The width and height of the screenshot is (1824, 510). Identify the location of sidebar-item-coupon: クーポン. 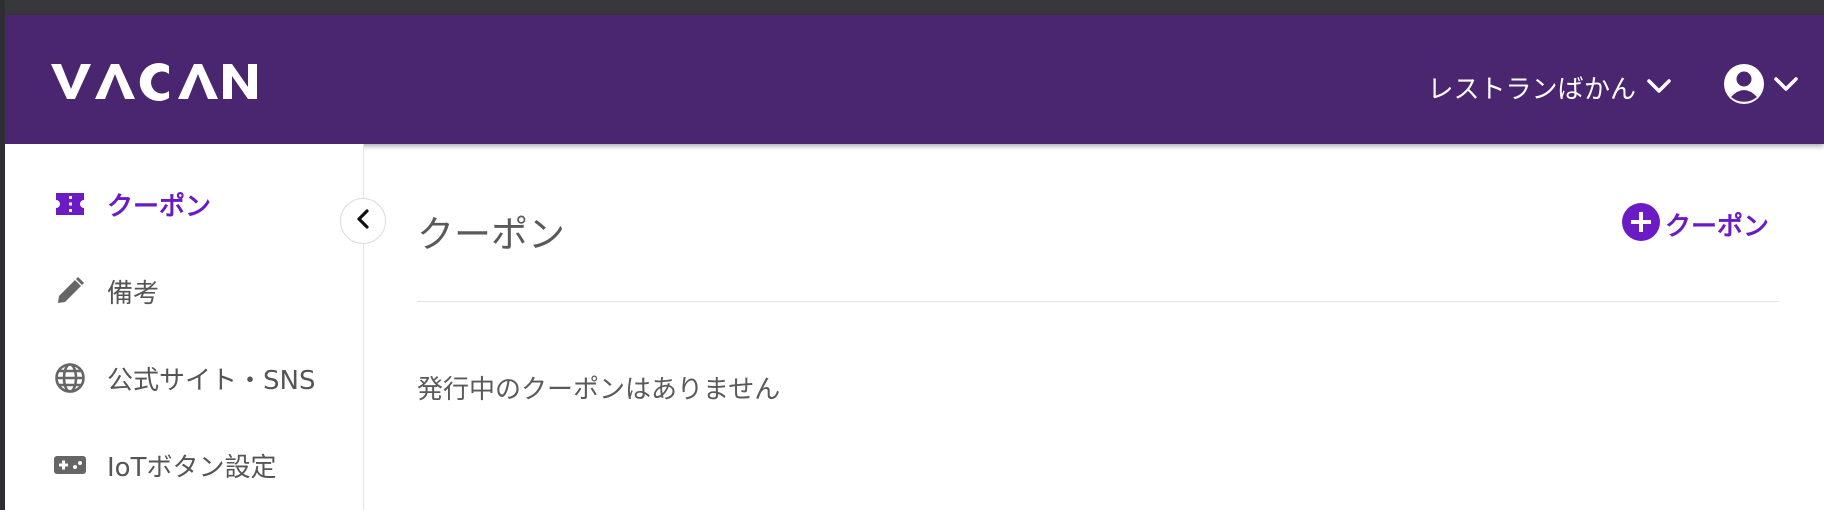
(184, 204).